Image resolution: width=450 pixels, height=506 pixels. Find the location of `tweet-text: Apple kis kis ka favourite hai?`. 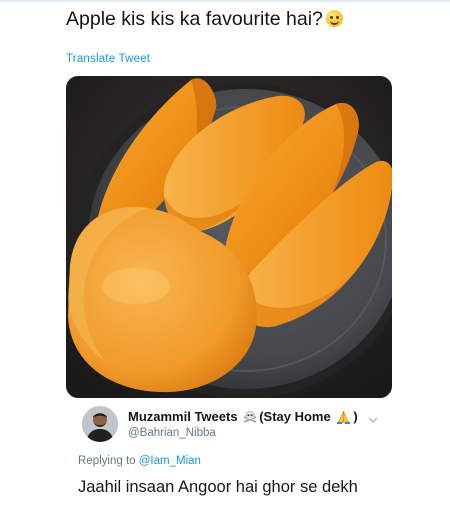

tweet-text: Apple kis kis ka favourite hai? is located at coordinates (204, 19).